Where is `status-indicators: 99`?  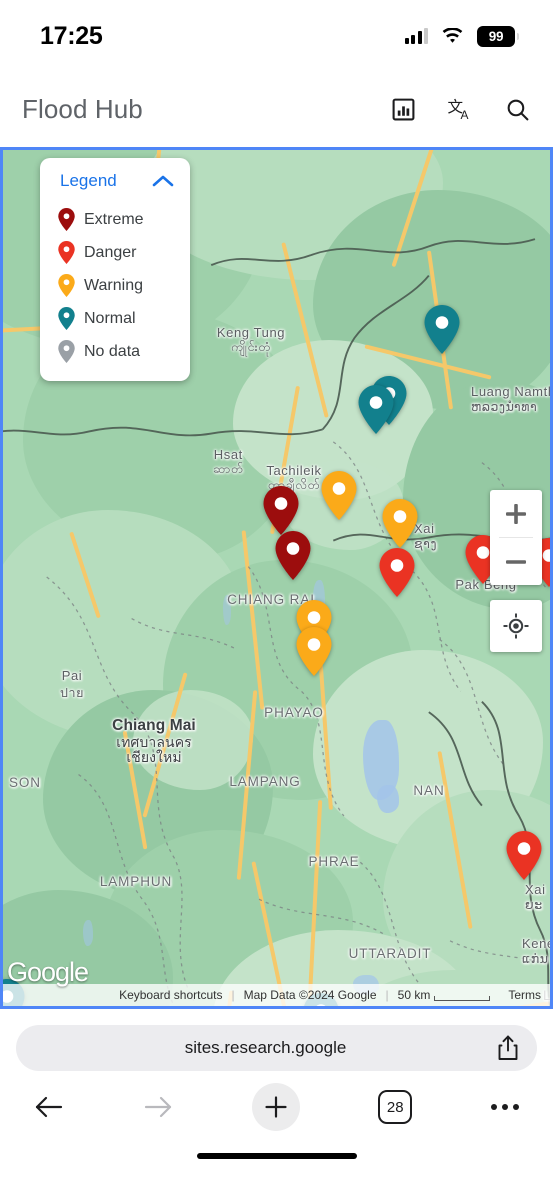
status-indicators: 99 is located at coordinates (461, 36).